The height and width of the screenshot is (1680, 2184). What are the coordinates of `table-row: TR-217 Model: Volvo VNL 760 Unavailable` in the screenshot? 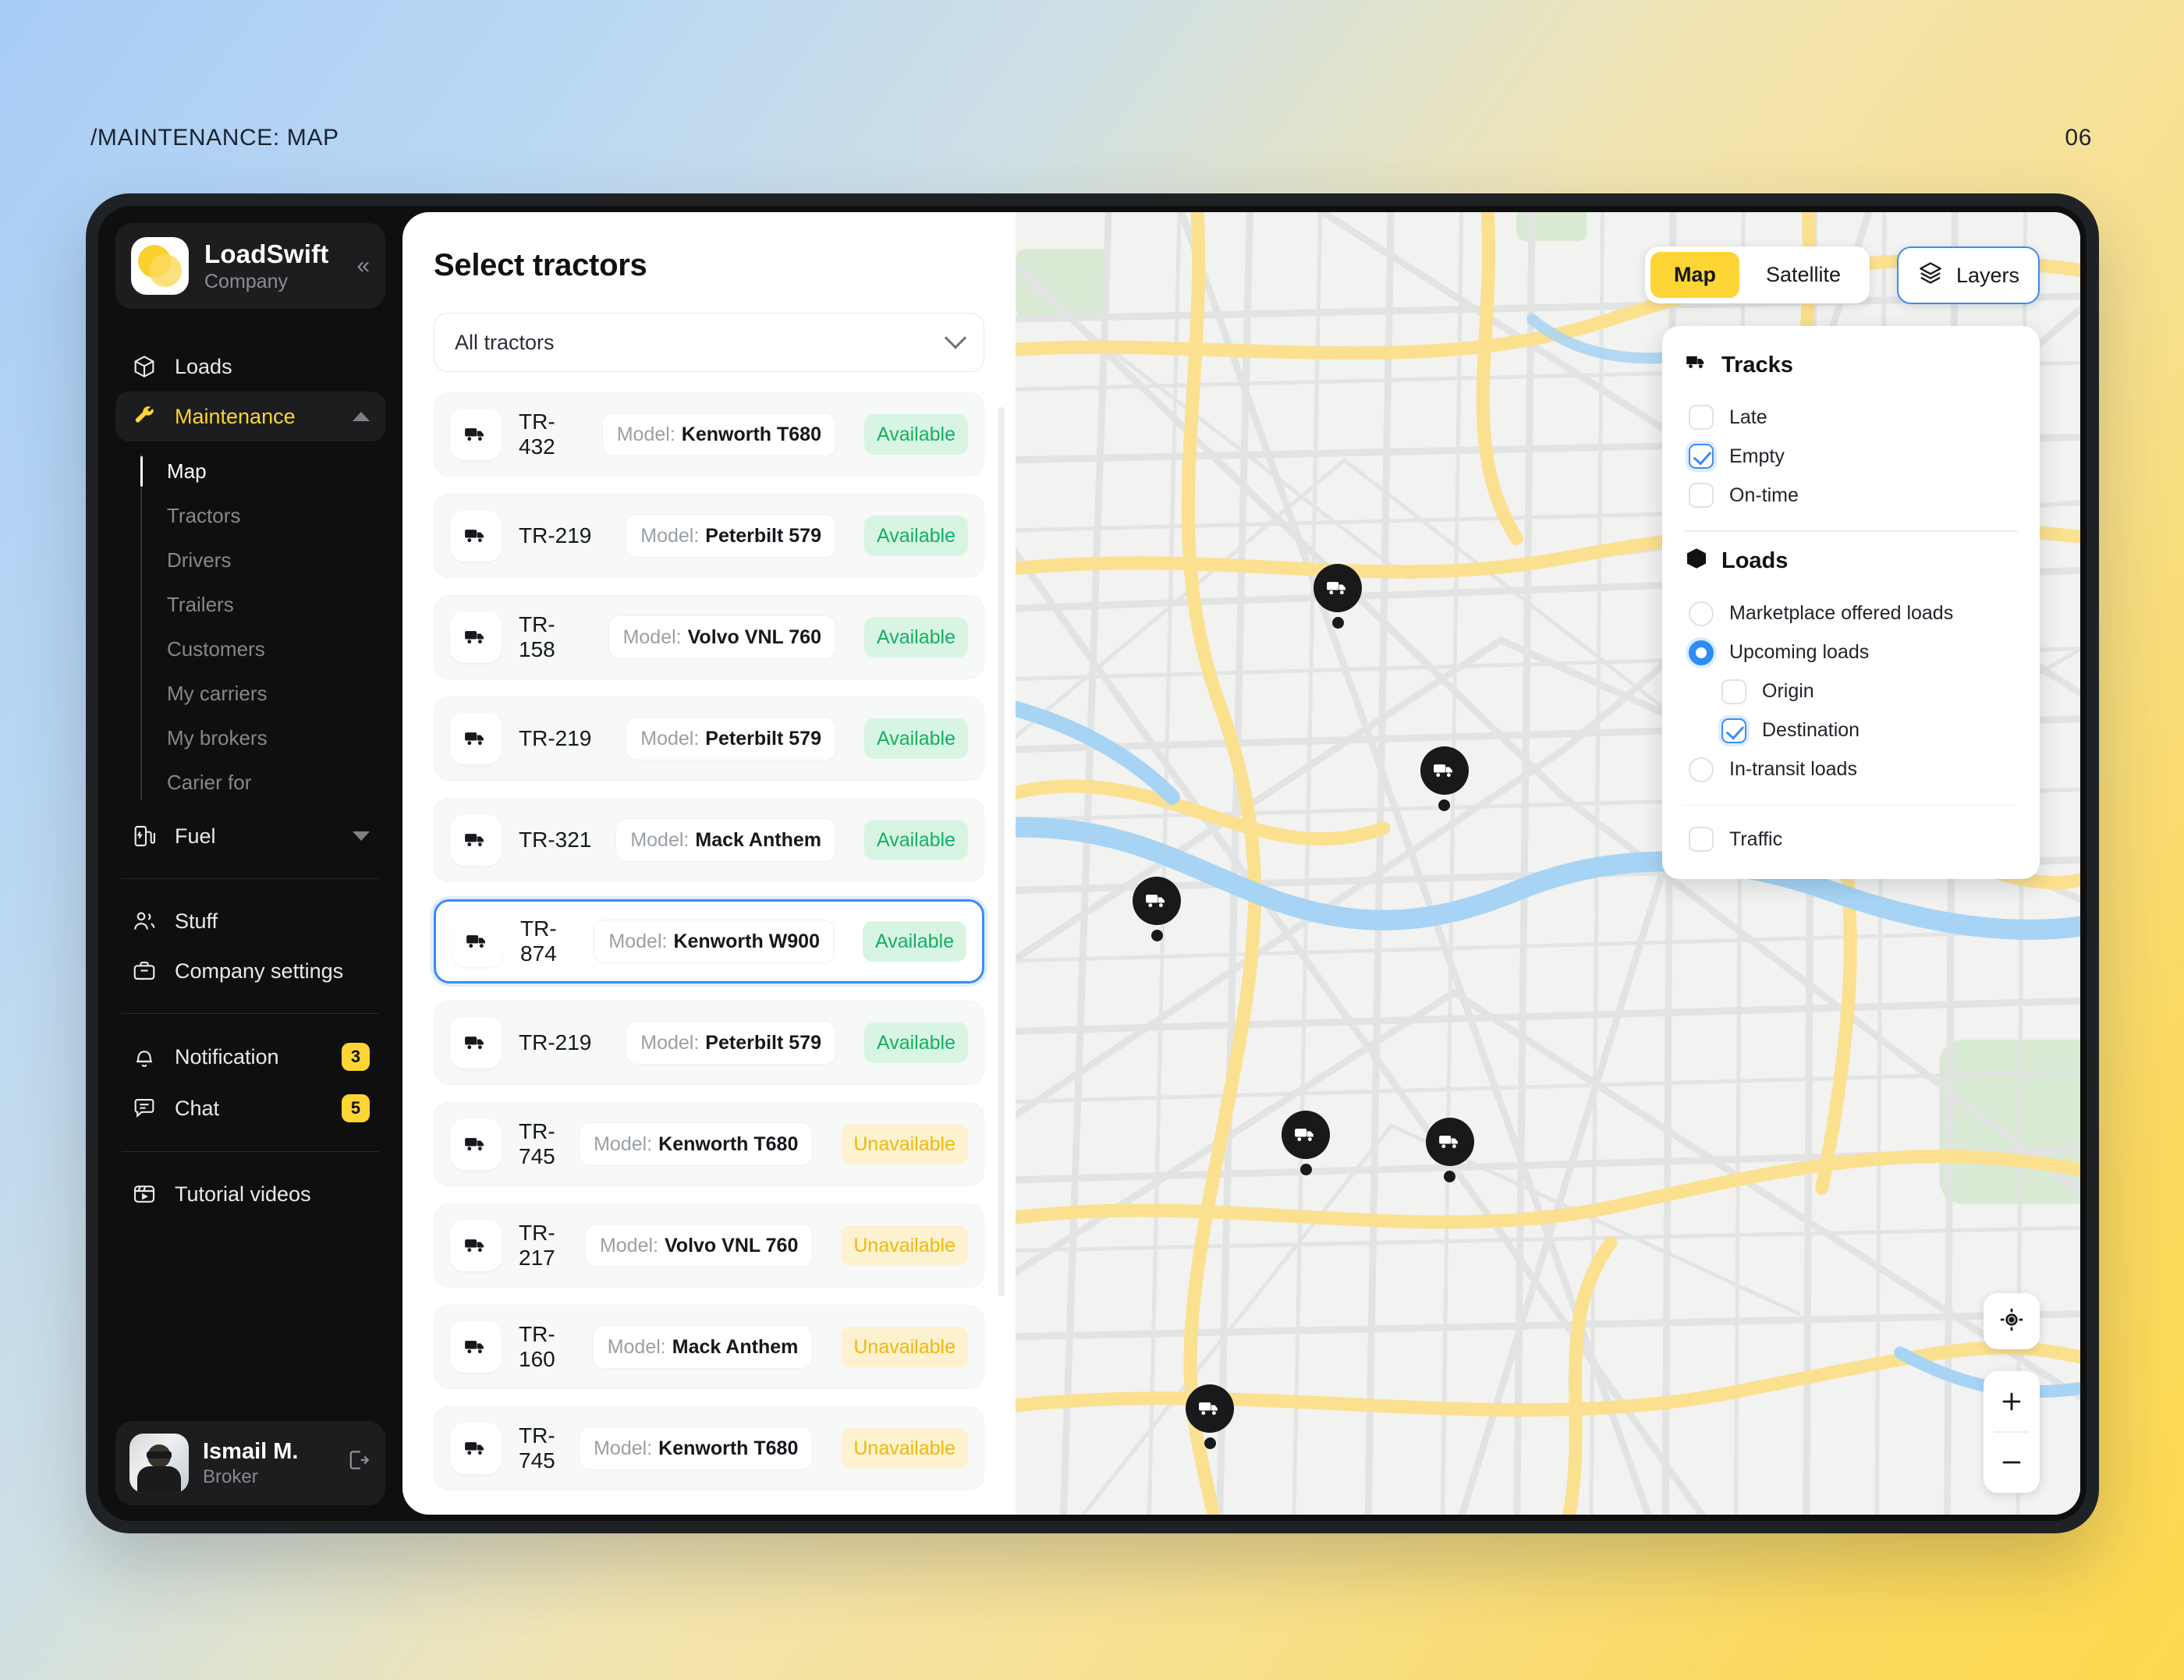 It's located at (709, 1246).